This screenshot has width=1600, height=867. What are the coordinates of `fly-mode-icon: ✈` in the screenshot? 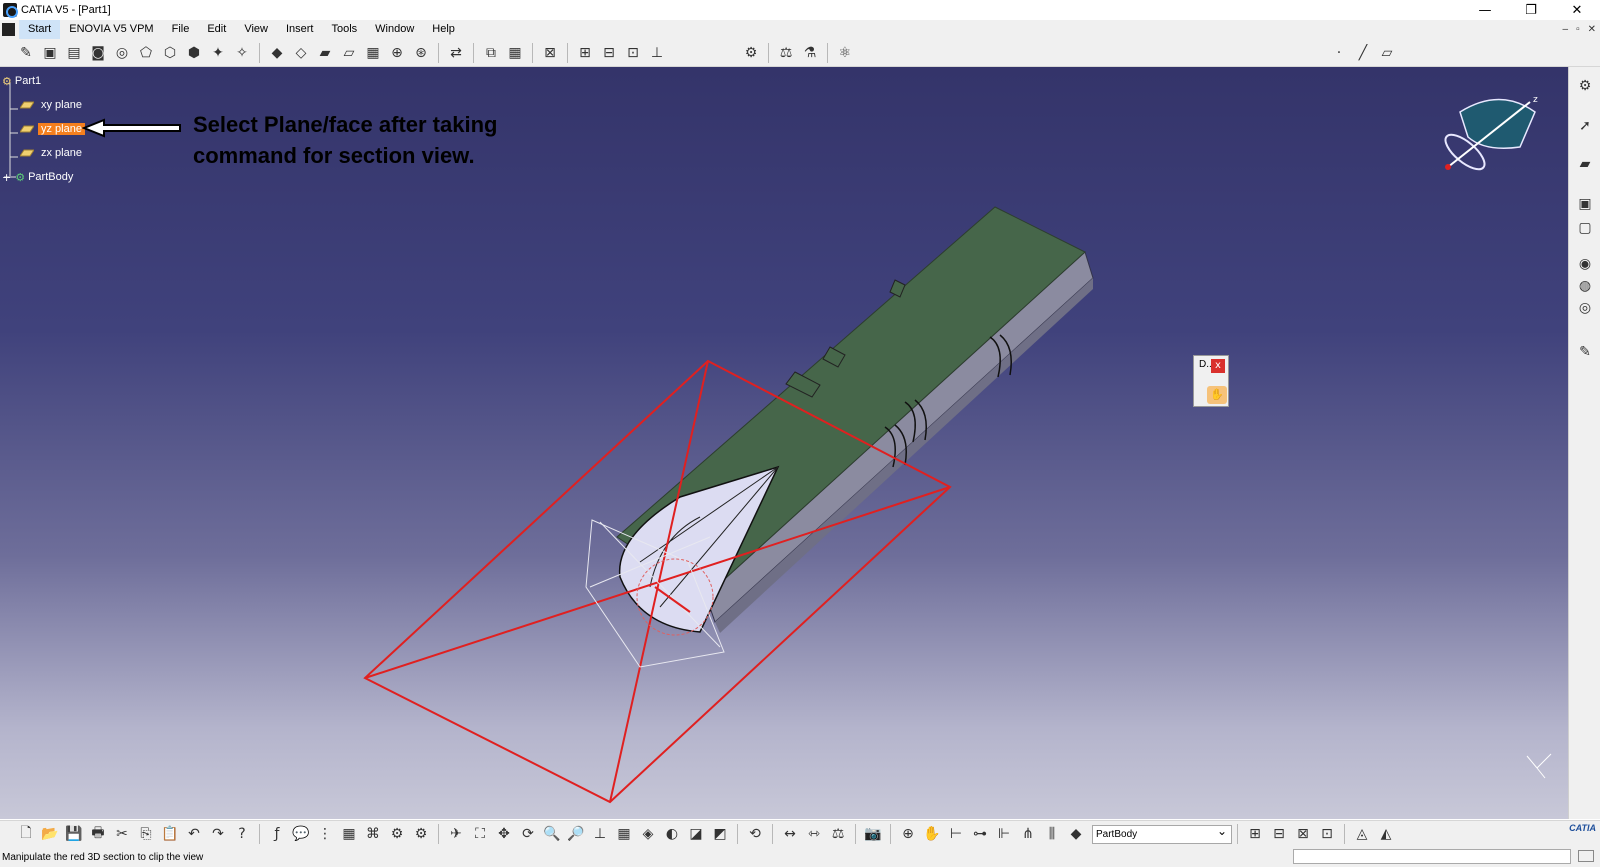 It's located at (456, 834).